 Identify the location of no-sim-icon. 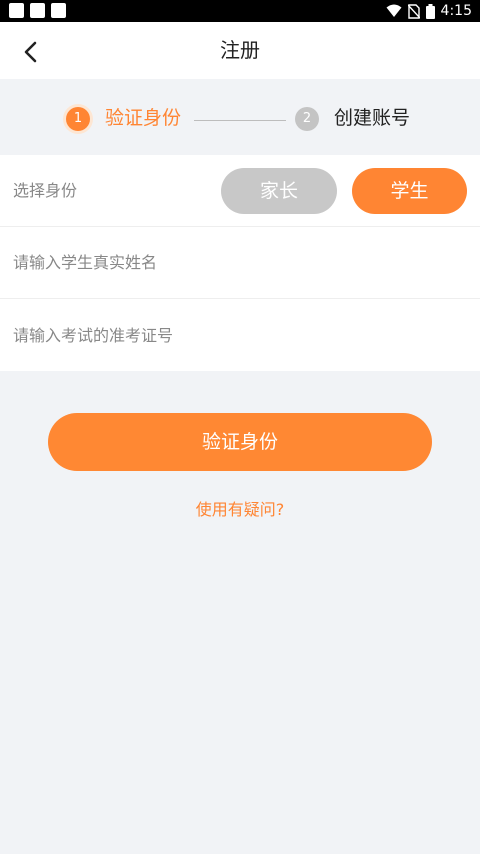
(413, 11).